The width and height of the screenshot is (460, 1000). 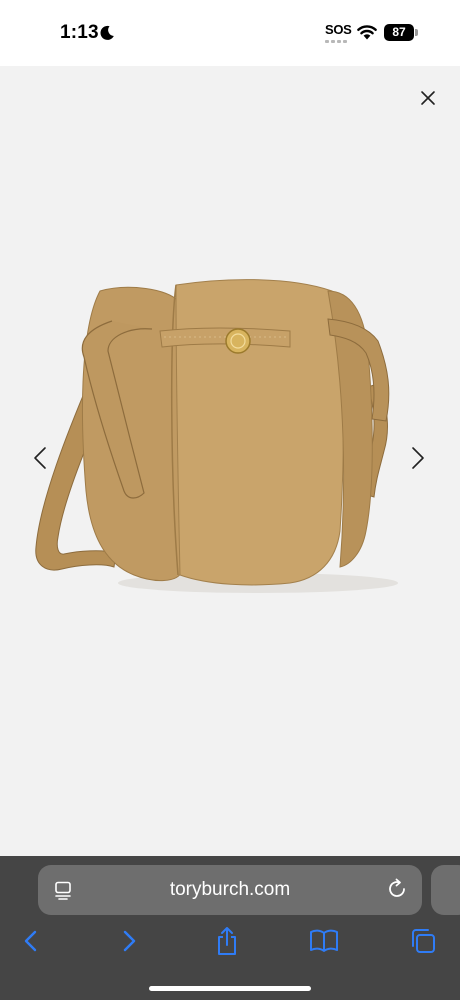 I want to click on url-text: toryburch.com, so click(x=230, y=890).